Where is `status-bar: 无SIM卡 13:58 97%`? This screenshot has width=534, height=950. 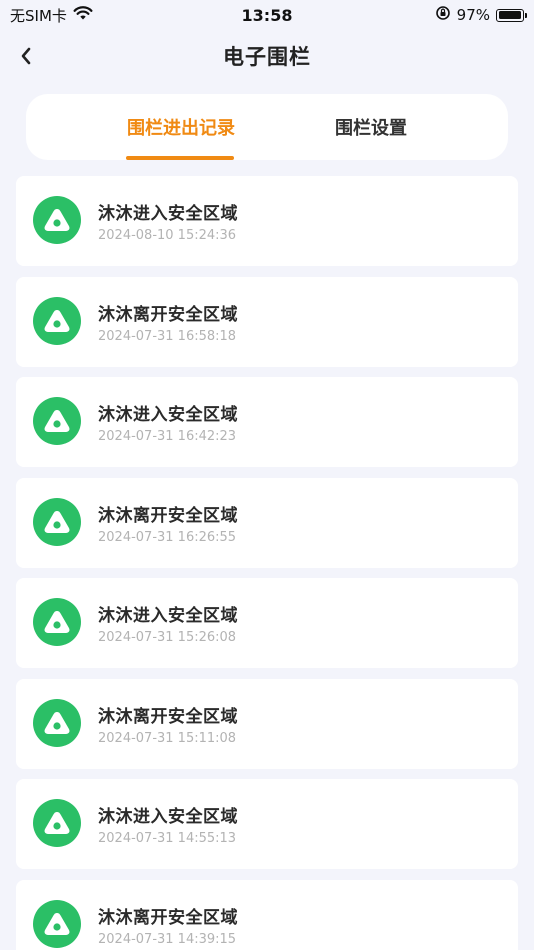 status-bar: 无SIM卡 13:58 97% is located at coordinates (267, 15).